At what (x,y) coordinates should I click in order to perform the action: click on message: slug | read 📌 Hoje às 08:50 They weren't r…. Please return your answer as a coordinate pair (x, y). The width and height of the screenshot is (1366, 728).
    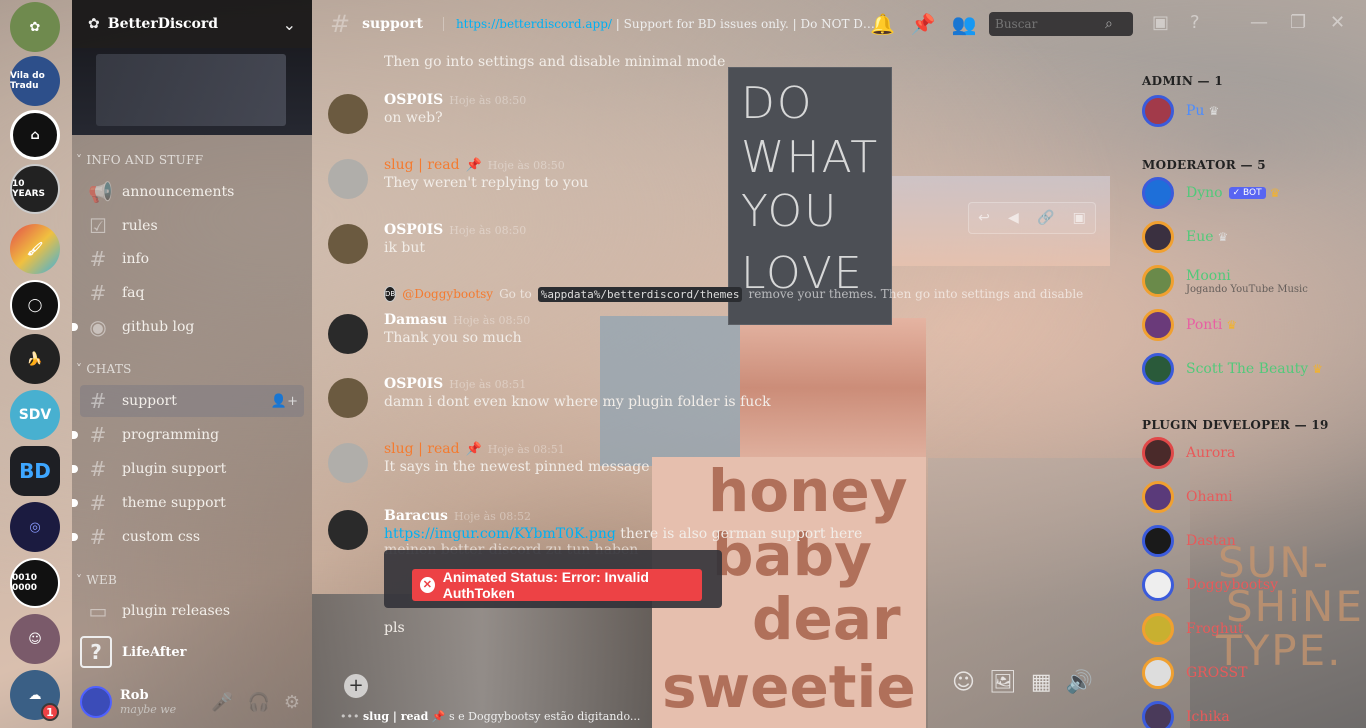
    Looking at the image, I should click on (708, 178).